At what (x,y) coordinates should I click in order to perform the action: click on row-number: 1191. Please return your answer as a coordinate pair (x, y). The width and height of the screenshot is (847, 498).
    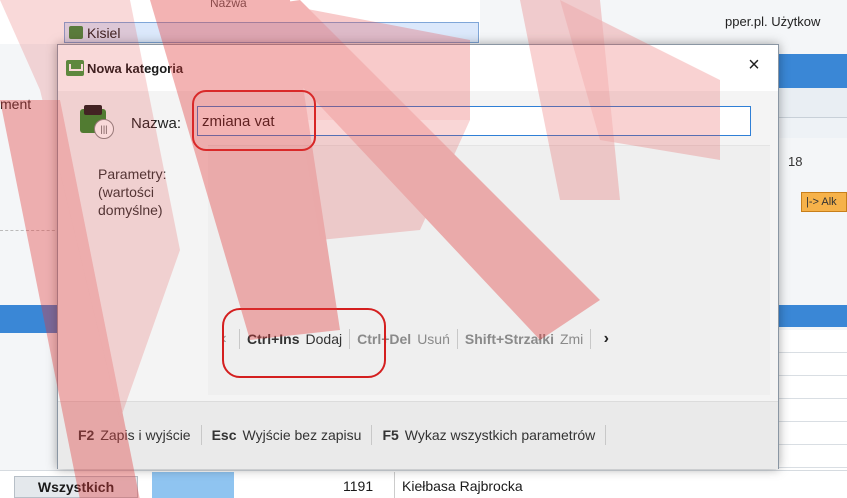
    Looking at the image, I should click on (358, 486).